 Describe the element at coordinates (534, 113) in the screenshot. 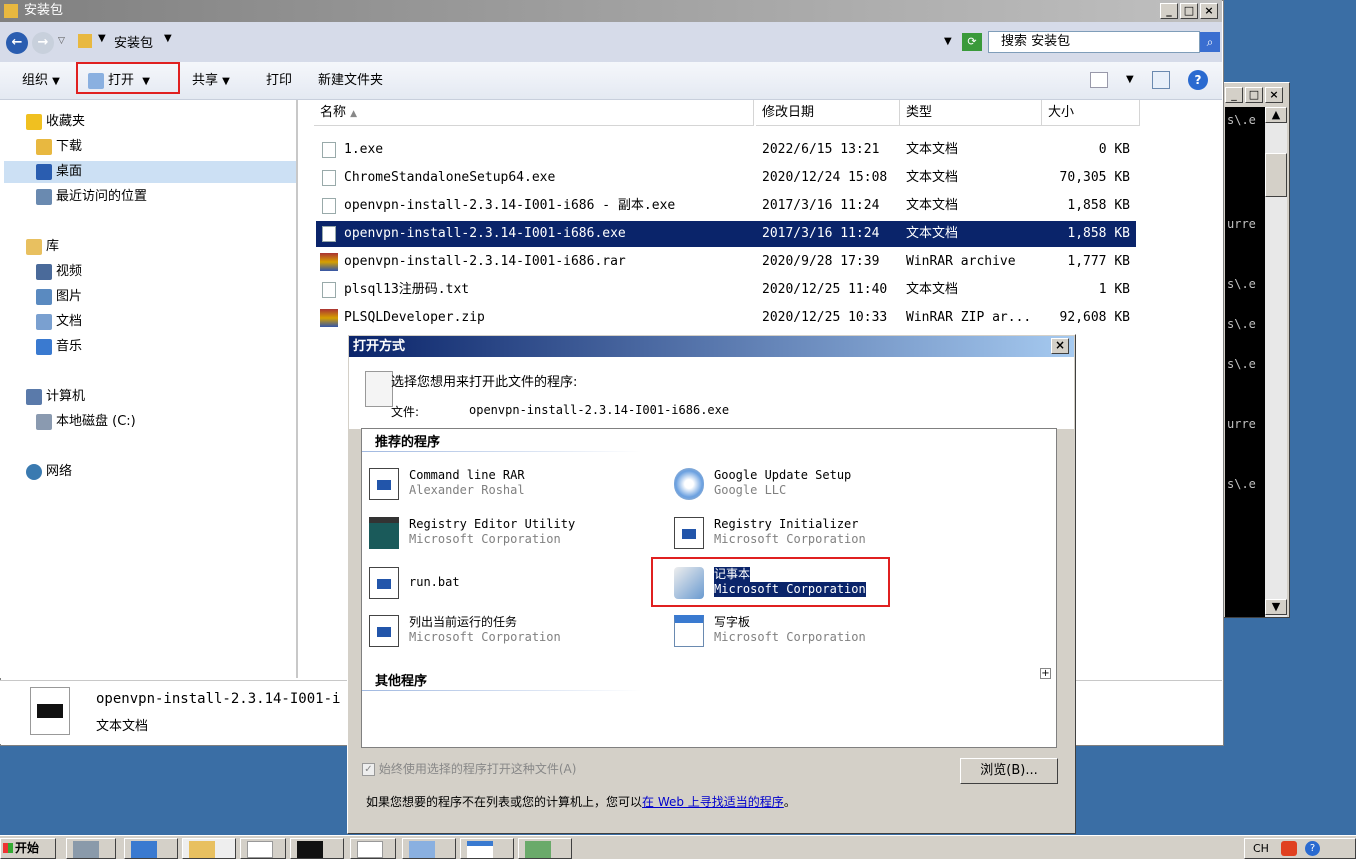

I see `column-name: 名称 ▲` at that location.